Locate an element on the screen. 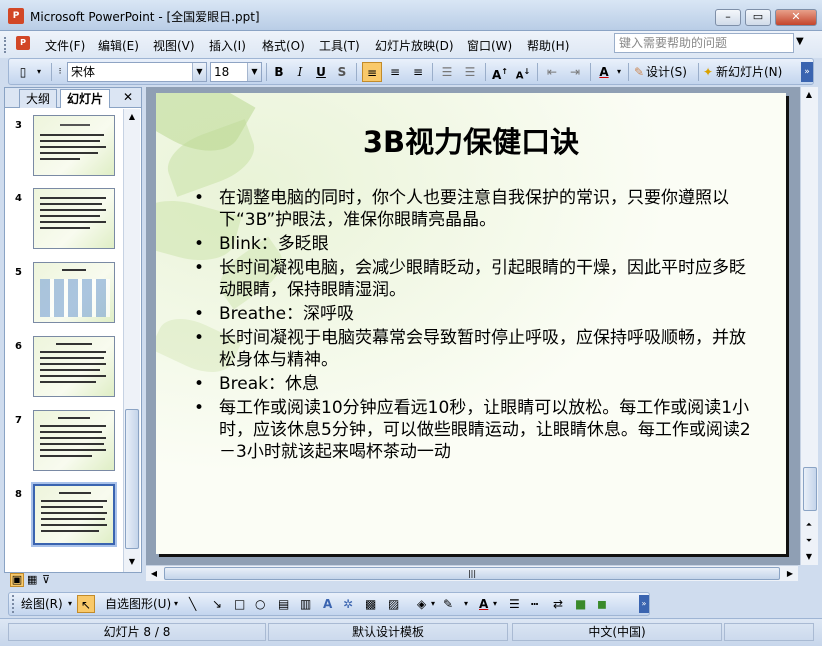  arrow-icon: ↘ is located at coordinates (217, 604).